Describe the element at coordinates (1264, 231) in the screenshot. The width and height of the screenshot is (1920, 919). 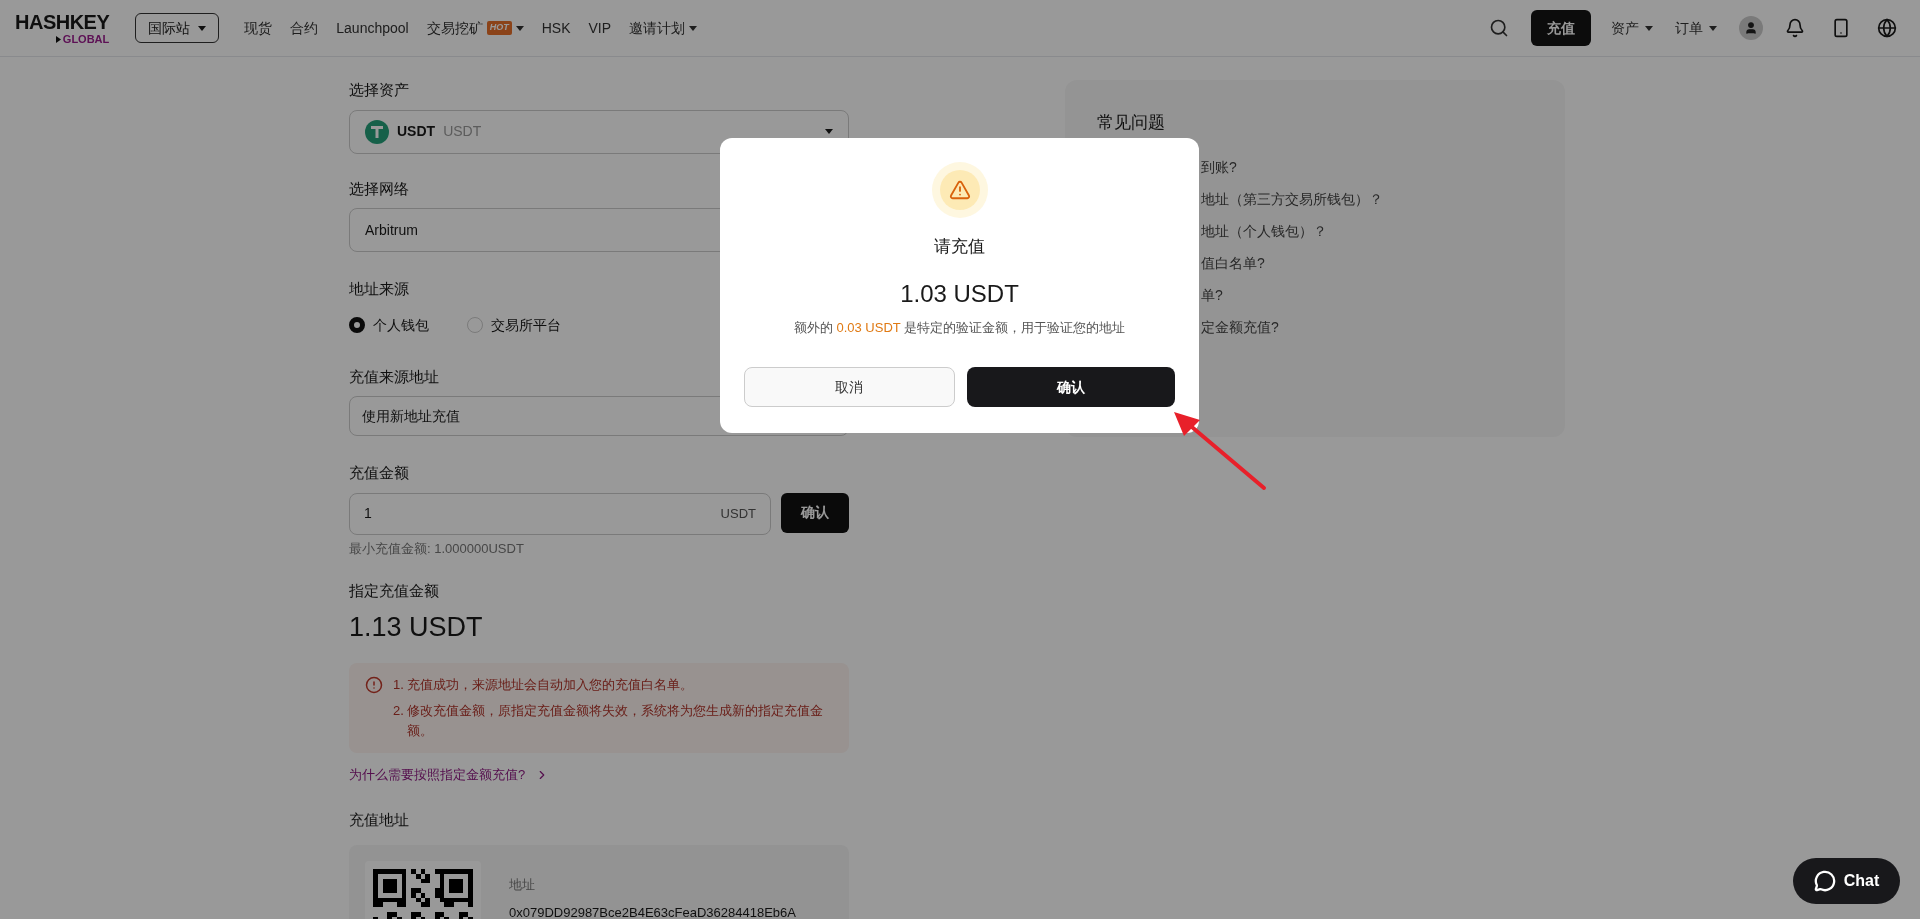
I see `faq-link: 地址（个人钱包）？` at that location.